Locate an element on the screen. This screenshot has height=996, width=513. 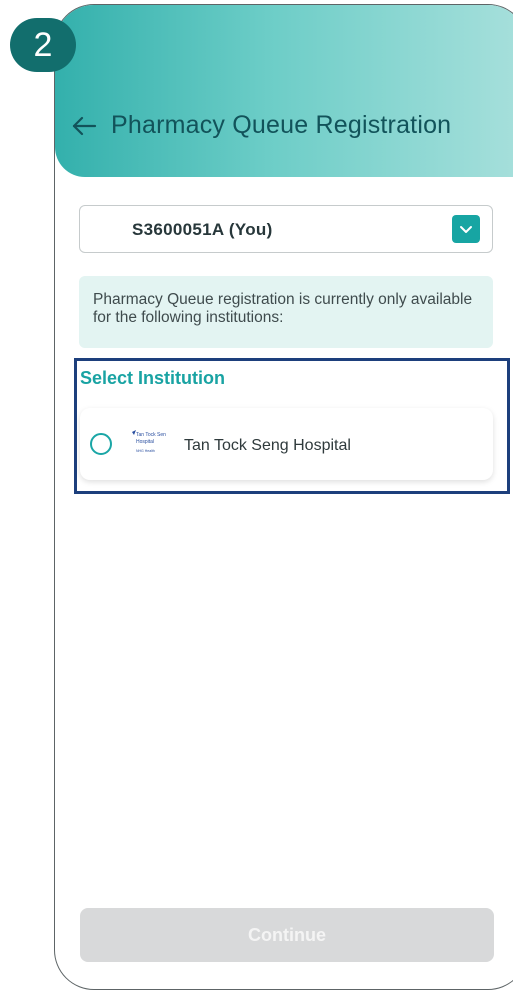
hospital-logo-line-2: Hospital is located at coordinates (145, 442).